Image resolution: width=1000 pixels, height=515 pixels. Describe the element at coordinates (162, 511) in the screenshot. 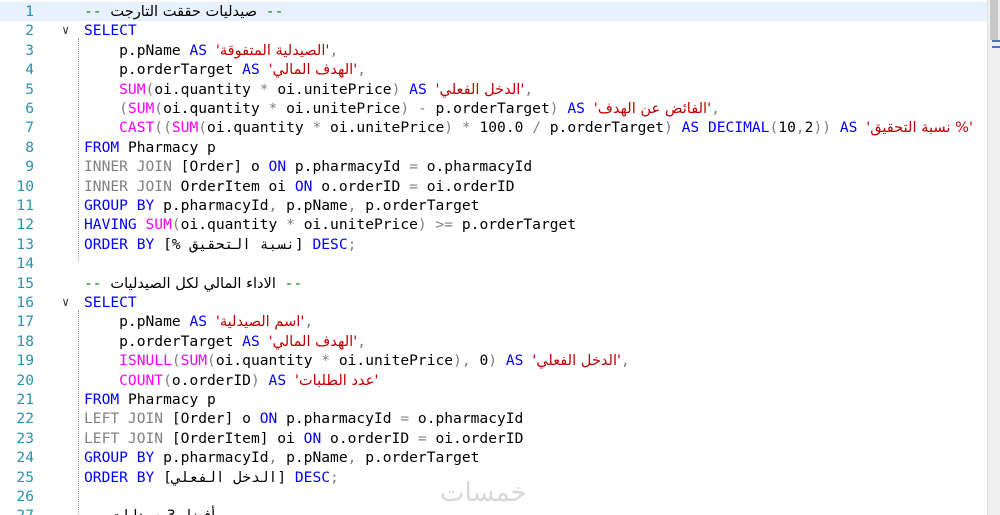

I see `code-token: أفضل 3 صيدليات` at that location.